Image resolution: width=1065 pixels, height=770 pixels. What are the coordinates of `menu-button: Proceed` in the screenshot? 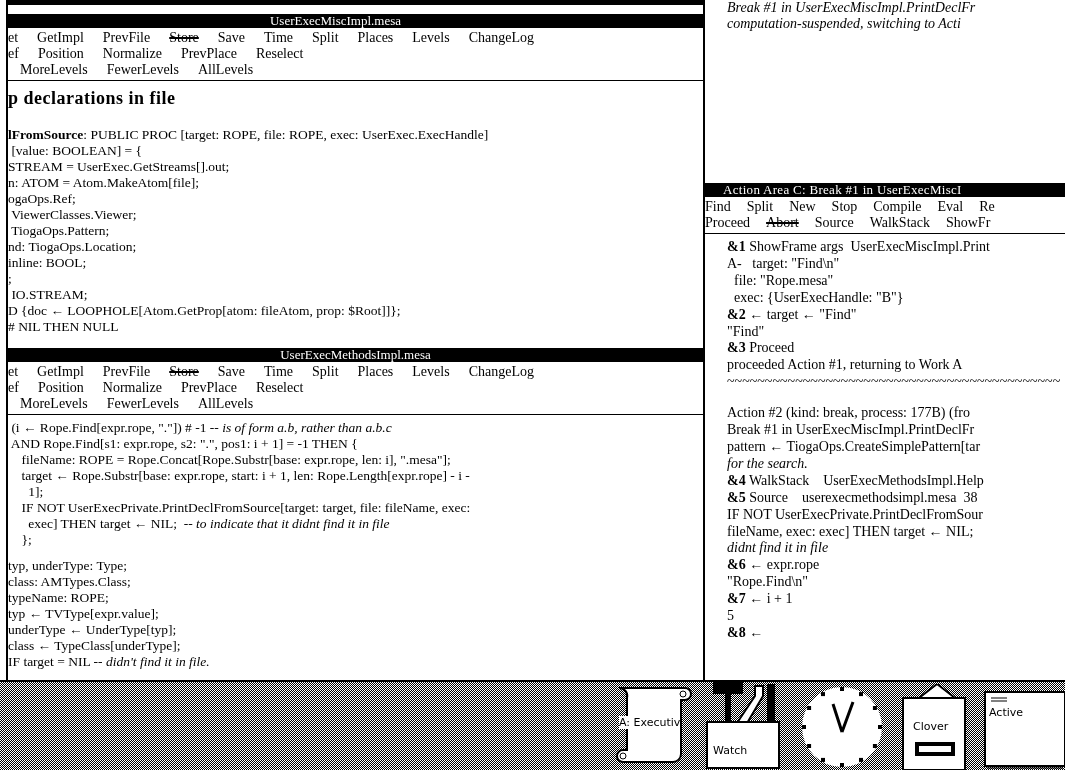 It's located at (728, 223).